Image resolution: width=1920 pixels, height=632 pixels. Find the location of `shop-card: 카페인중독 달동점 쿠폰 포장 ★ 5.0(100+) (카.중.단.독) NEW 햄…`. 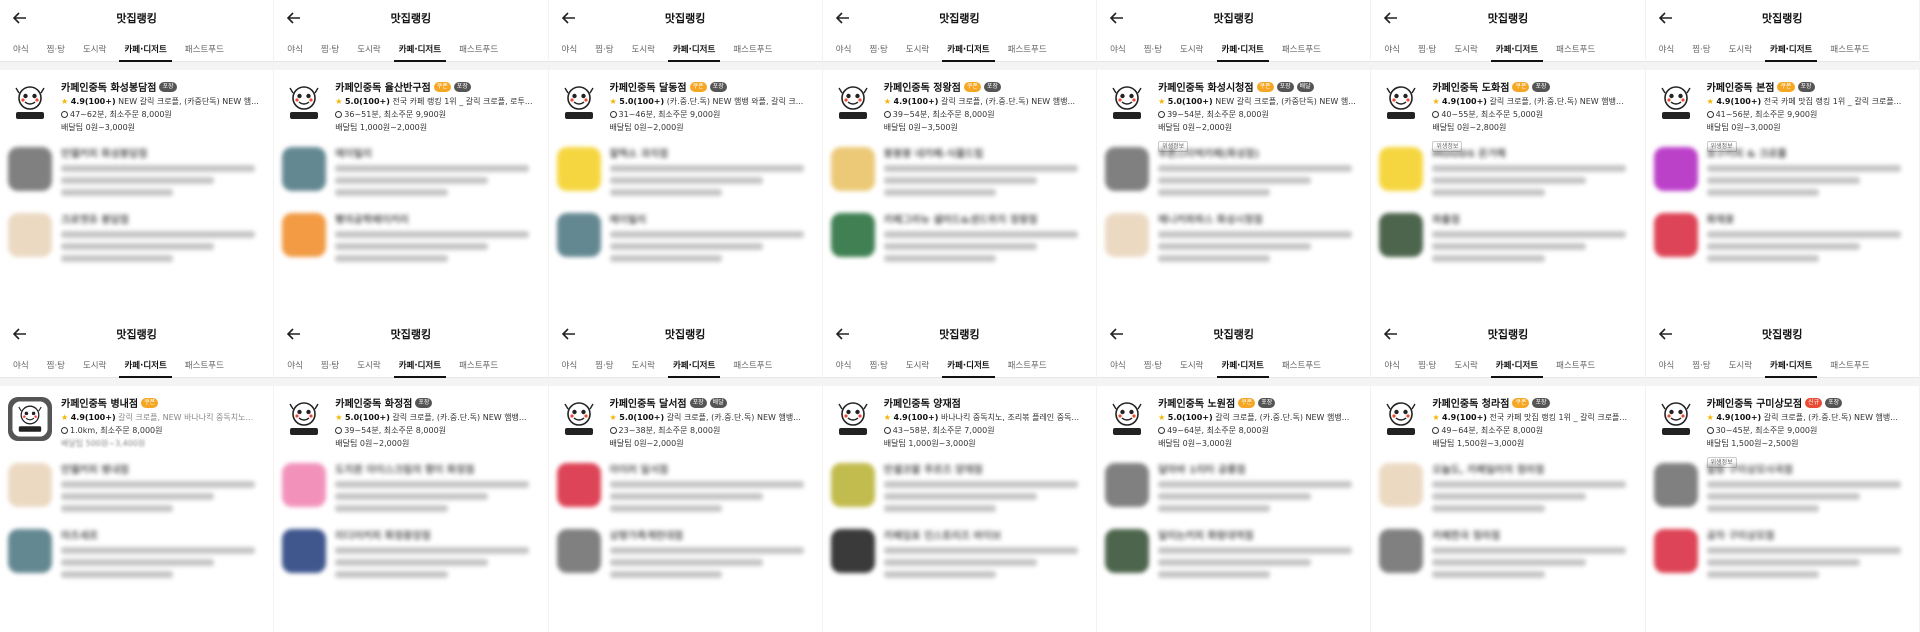

shop-card: 카페인중독 달동점 쿠폰 포장 ★ 5.0(100+) (카.중.단.독) NEW 햄… is located at coordinates (685, 103).